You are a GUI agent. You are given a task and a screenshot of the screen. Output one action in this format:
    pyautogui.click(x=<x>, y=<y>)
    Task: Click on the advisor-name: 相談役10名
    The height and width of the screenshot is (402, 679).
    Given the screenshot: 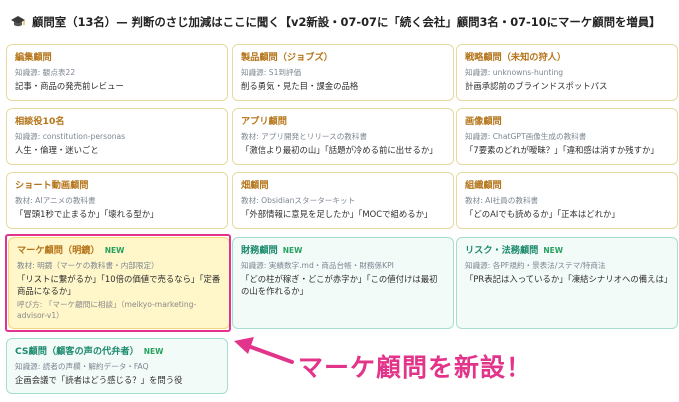 What is the action you would take?
    pyautogui.click(x=40, y=121)
    